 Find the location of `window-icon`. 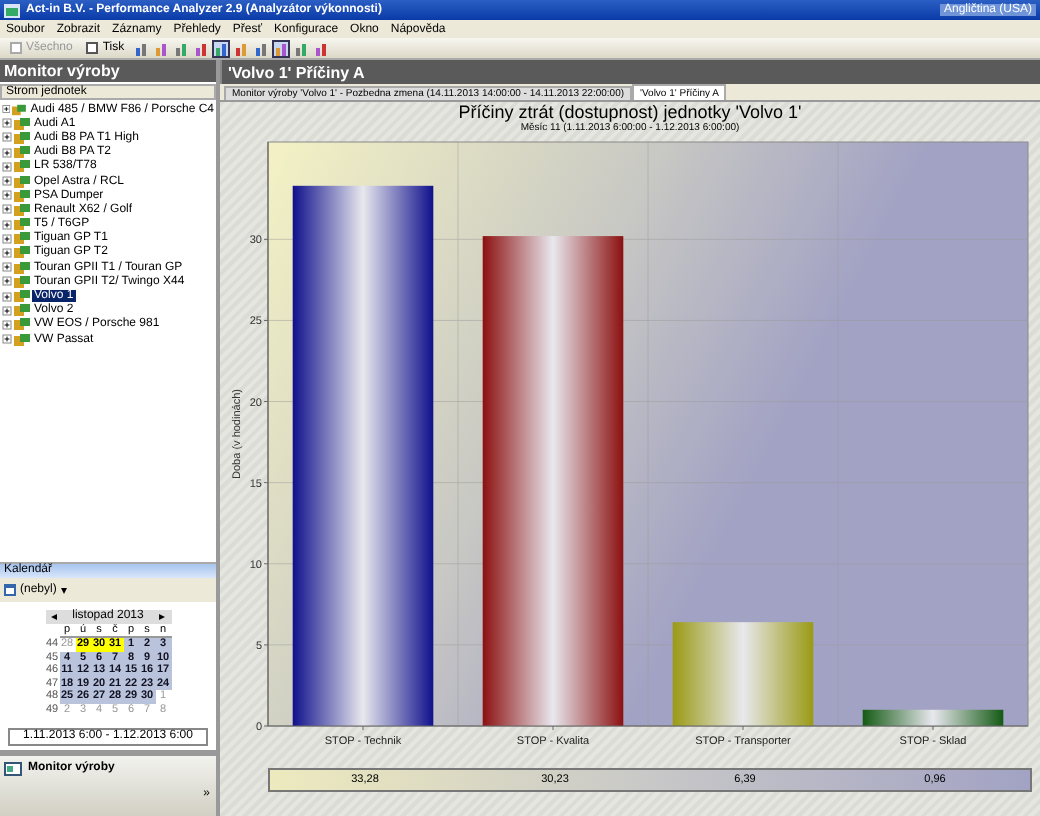

window-icon is located at coordinates (13, 768).